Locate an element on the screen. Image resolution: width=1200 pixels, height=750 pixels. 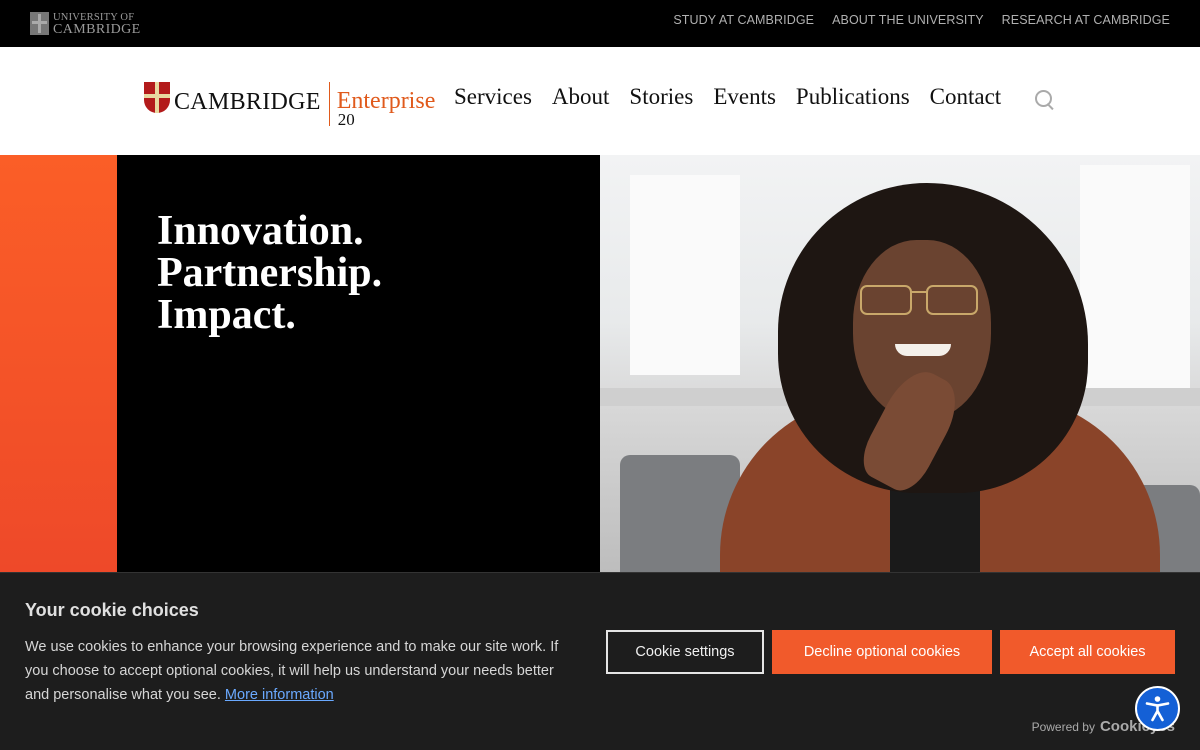
hero-accent-bar is located at coordinates (58, 363).